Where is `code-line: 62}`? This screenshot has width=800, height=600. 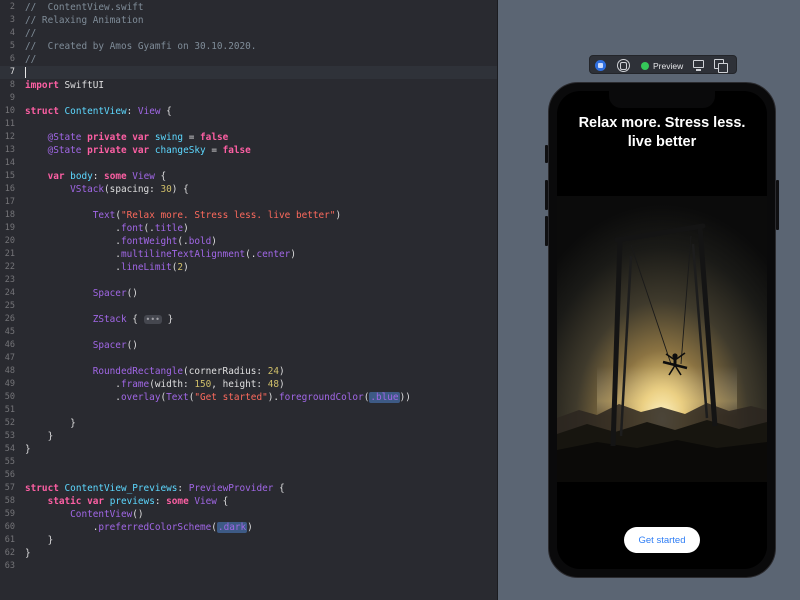
code-line: 62} is located at coordinates (248, 553).